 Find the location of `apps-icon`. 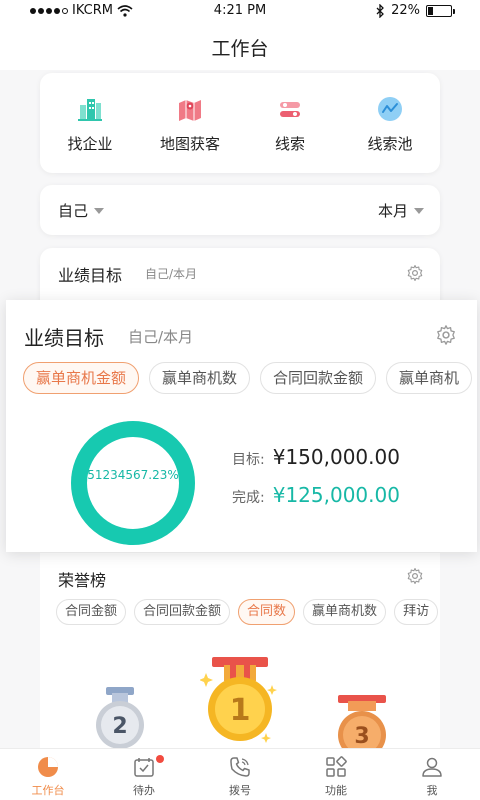

apps-icon is located at coordinates (336, 766).